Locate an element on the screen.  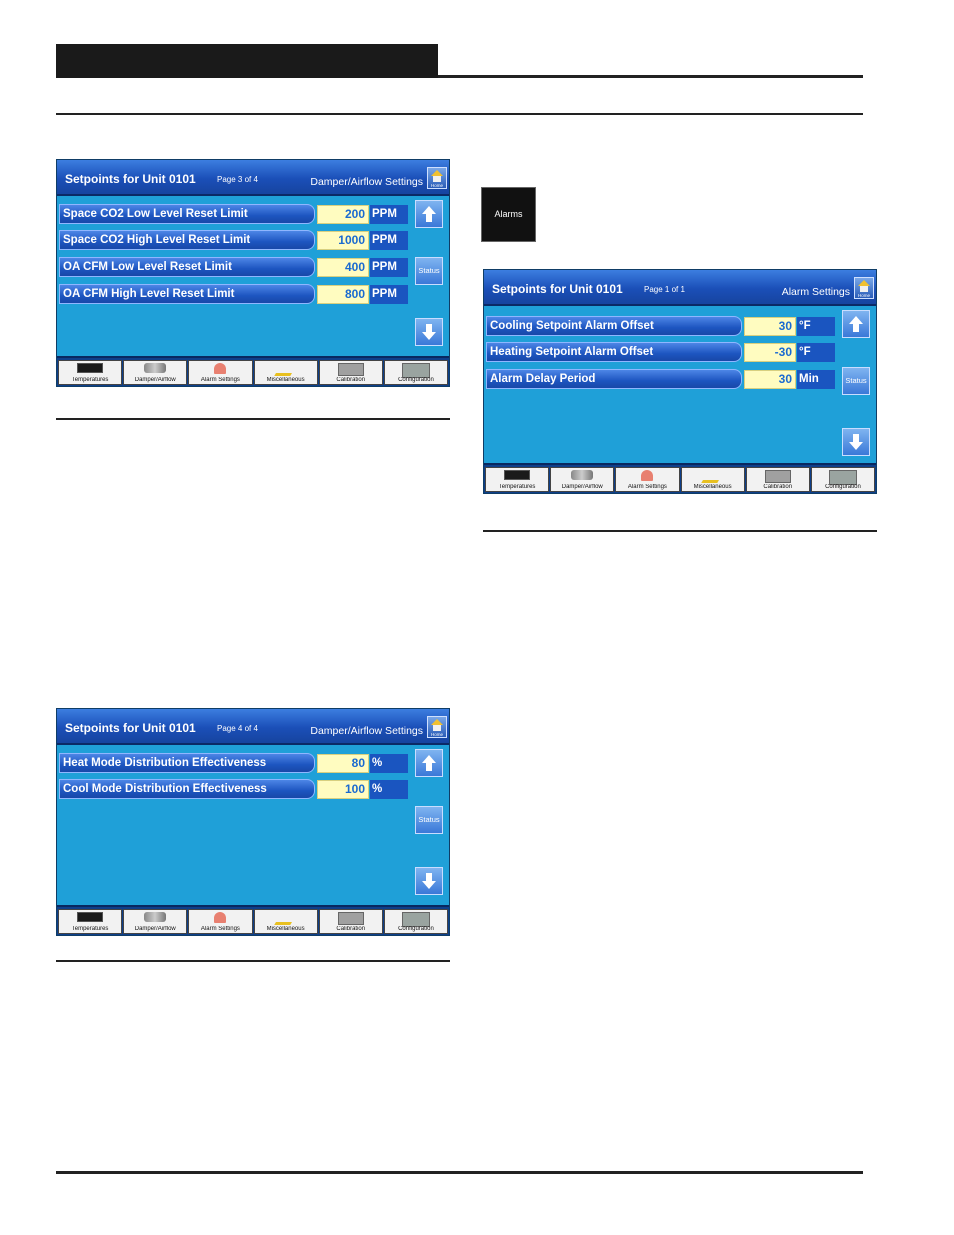
panel-section-name: Alarm Settings is located at coordinates (815, 292).